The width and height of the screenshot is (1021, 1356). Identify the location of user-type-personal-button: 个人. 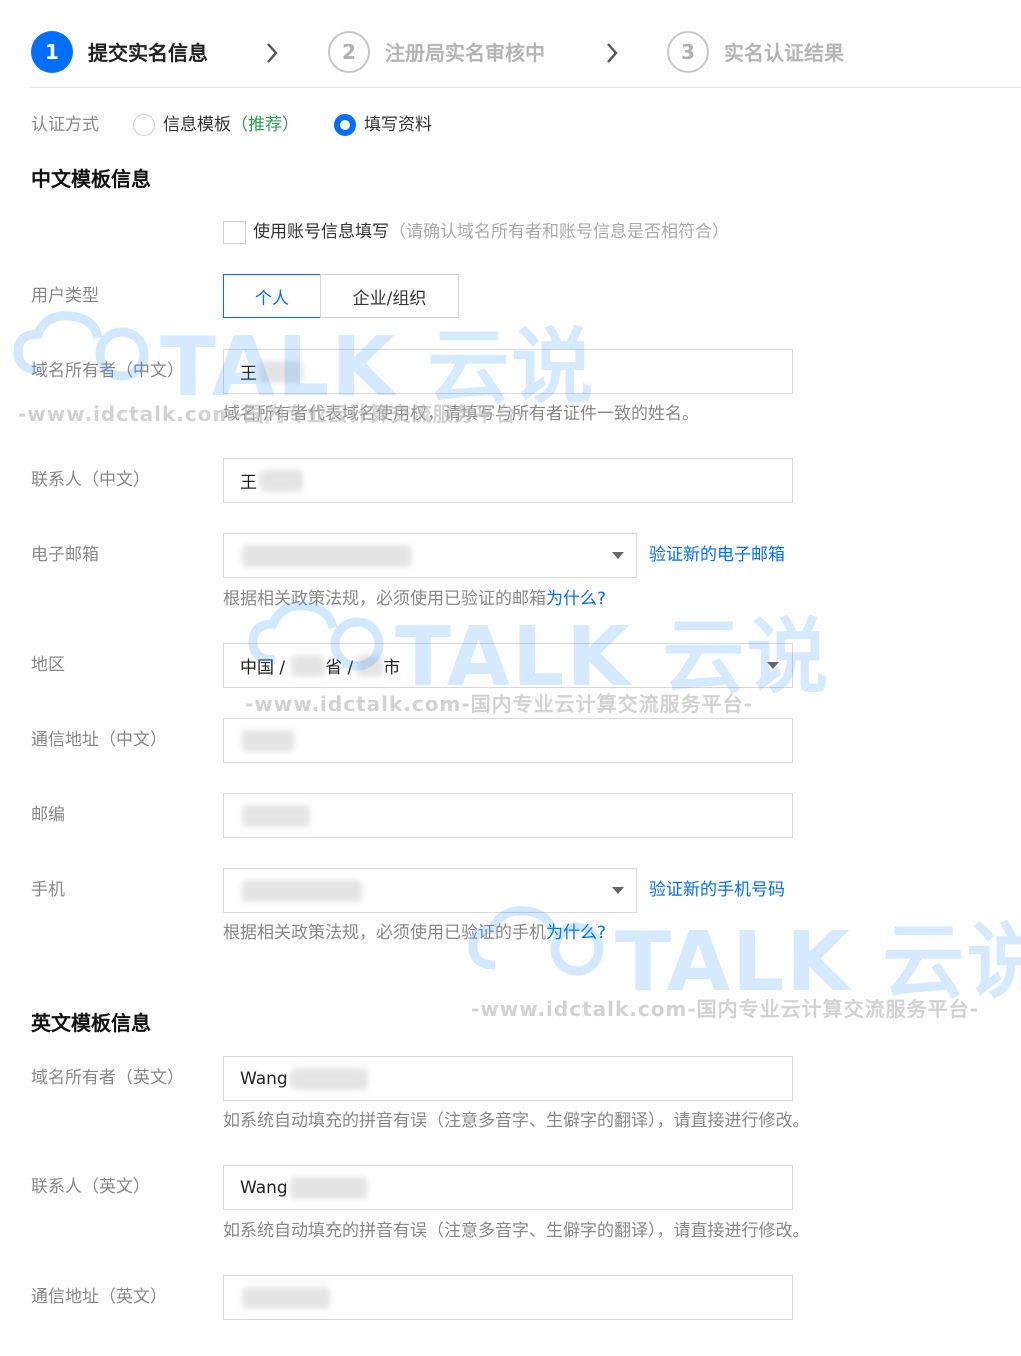
(272, 296).